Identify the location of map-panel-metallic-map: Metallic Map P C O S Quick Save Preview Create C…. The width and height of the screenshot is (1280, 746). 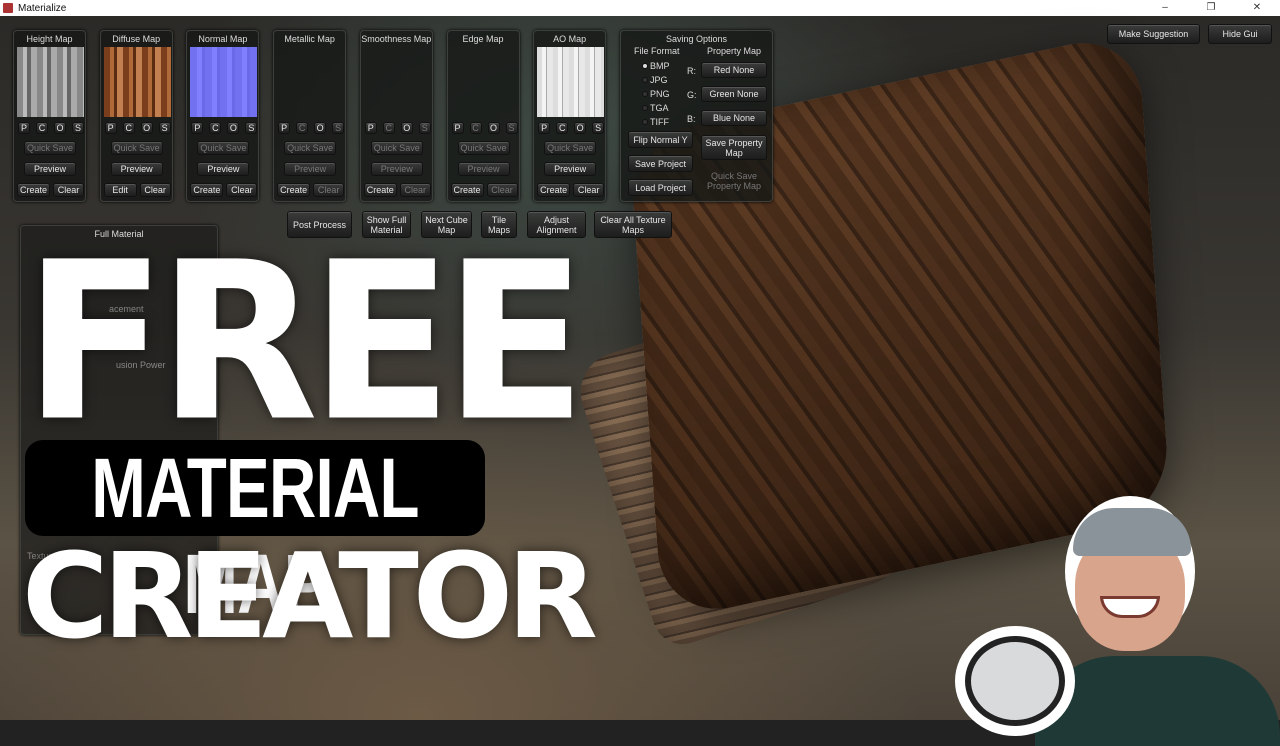
(310, 116).